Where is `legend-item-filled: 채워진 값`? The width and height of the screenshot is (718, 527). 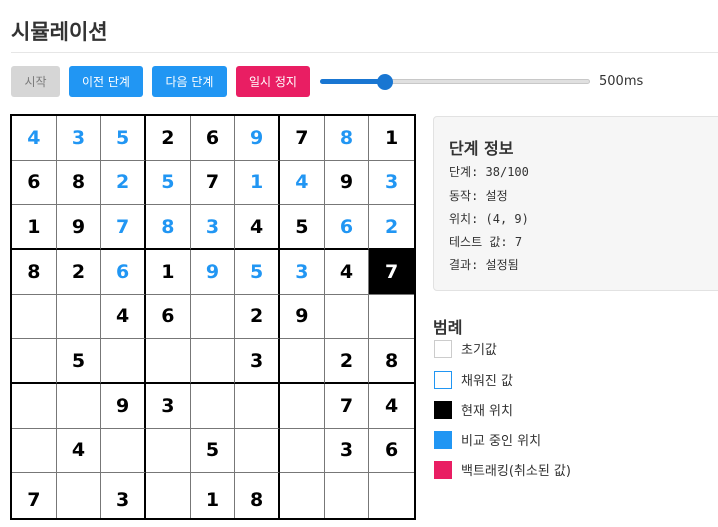
legend-item-filled: 채워진 값 is located at coordinates (473, 379).